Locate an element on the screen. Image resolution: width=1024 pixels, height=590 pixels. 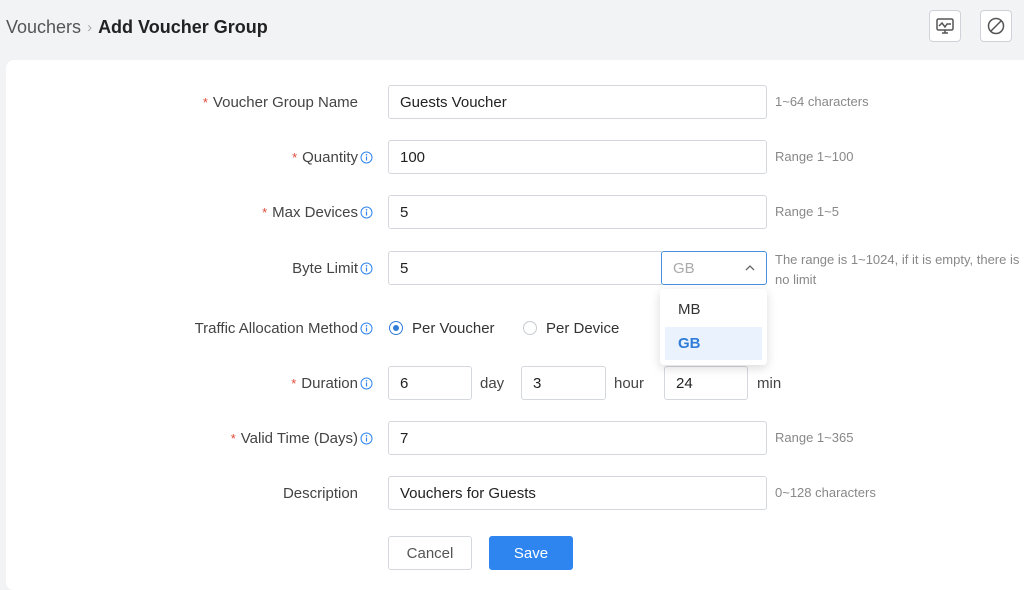
description-input: Vouchers for Guests is located at coordinates (577, 493).